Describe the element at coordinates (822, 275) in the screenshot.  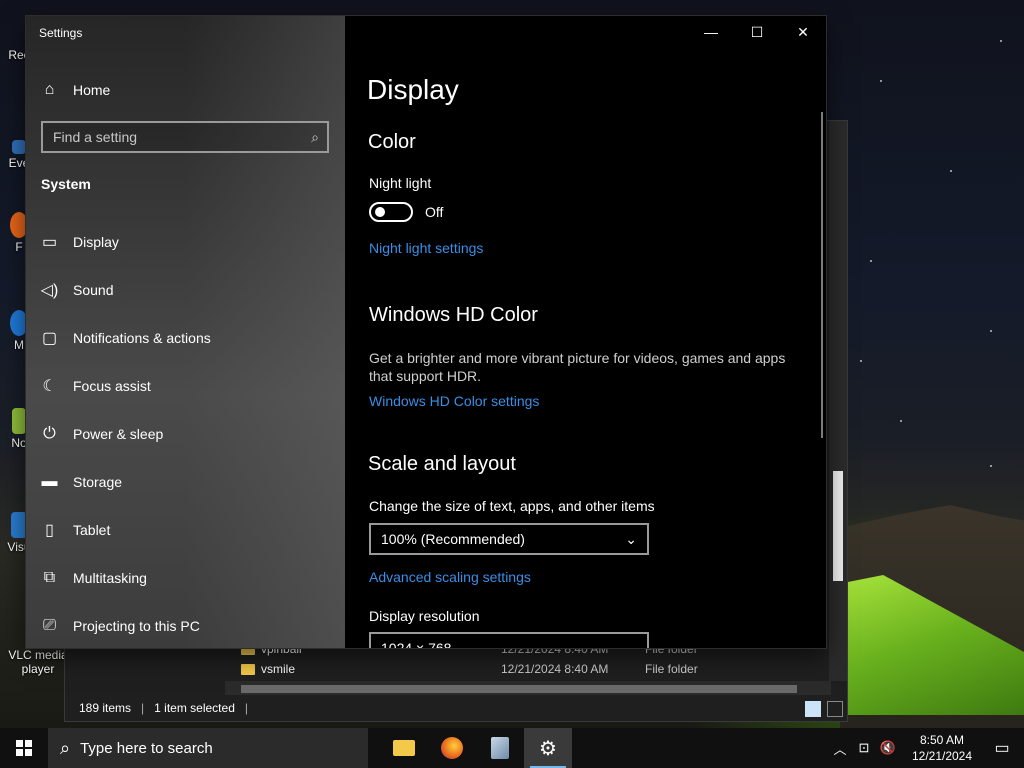
I see `content-scrollbar` at that location.